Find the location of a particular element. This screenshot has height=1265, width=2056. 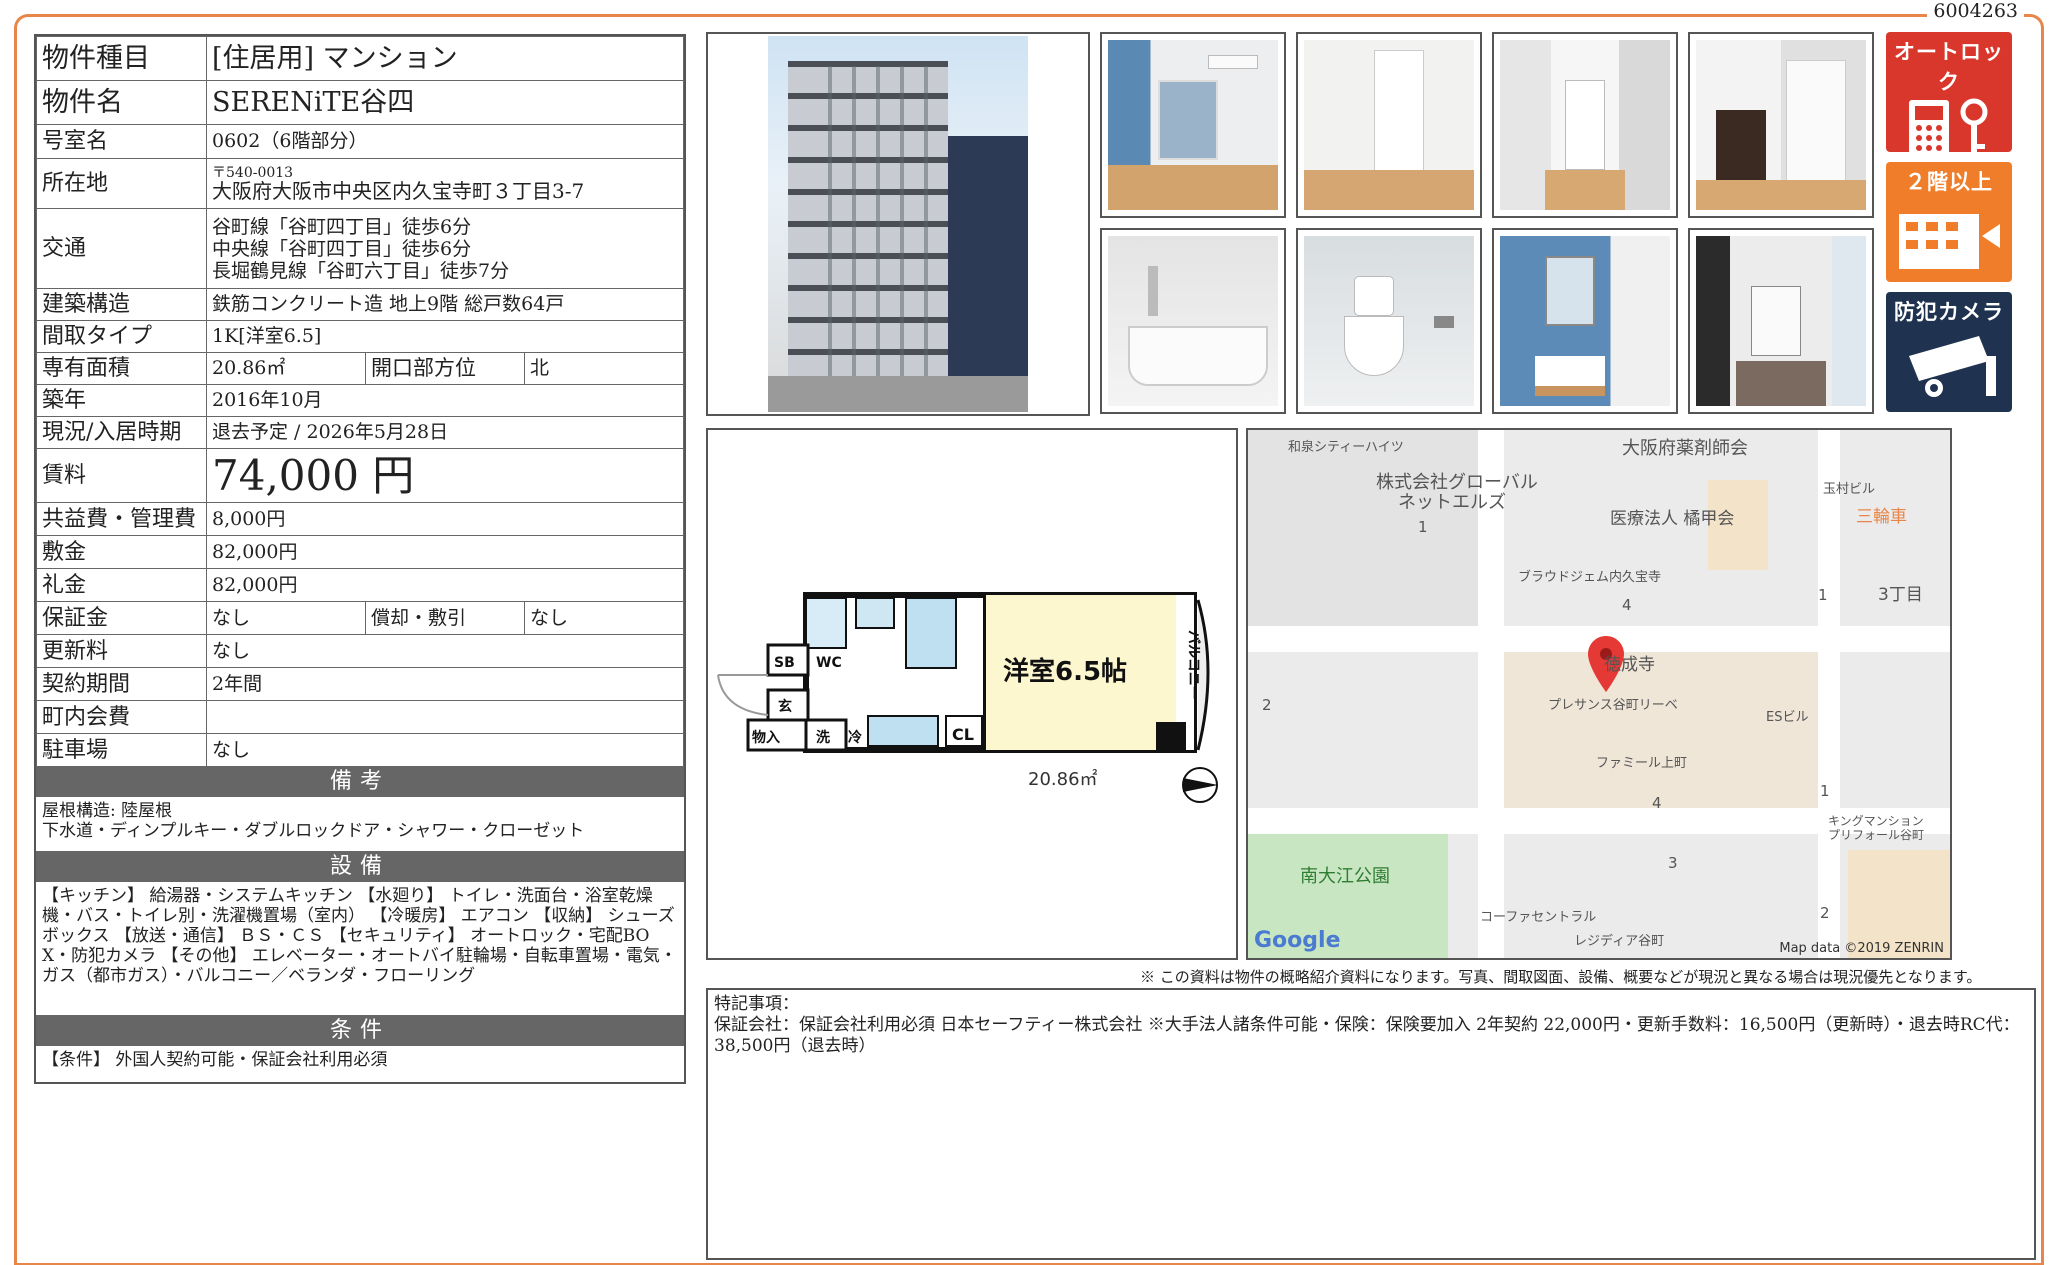

google-logo: Google is located at coordinates (1297, 940).